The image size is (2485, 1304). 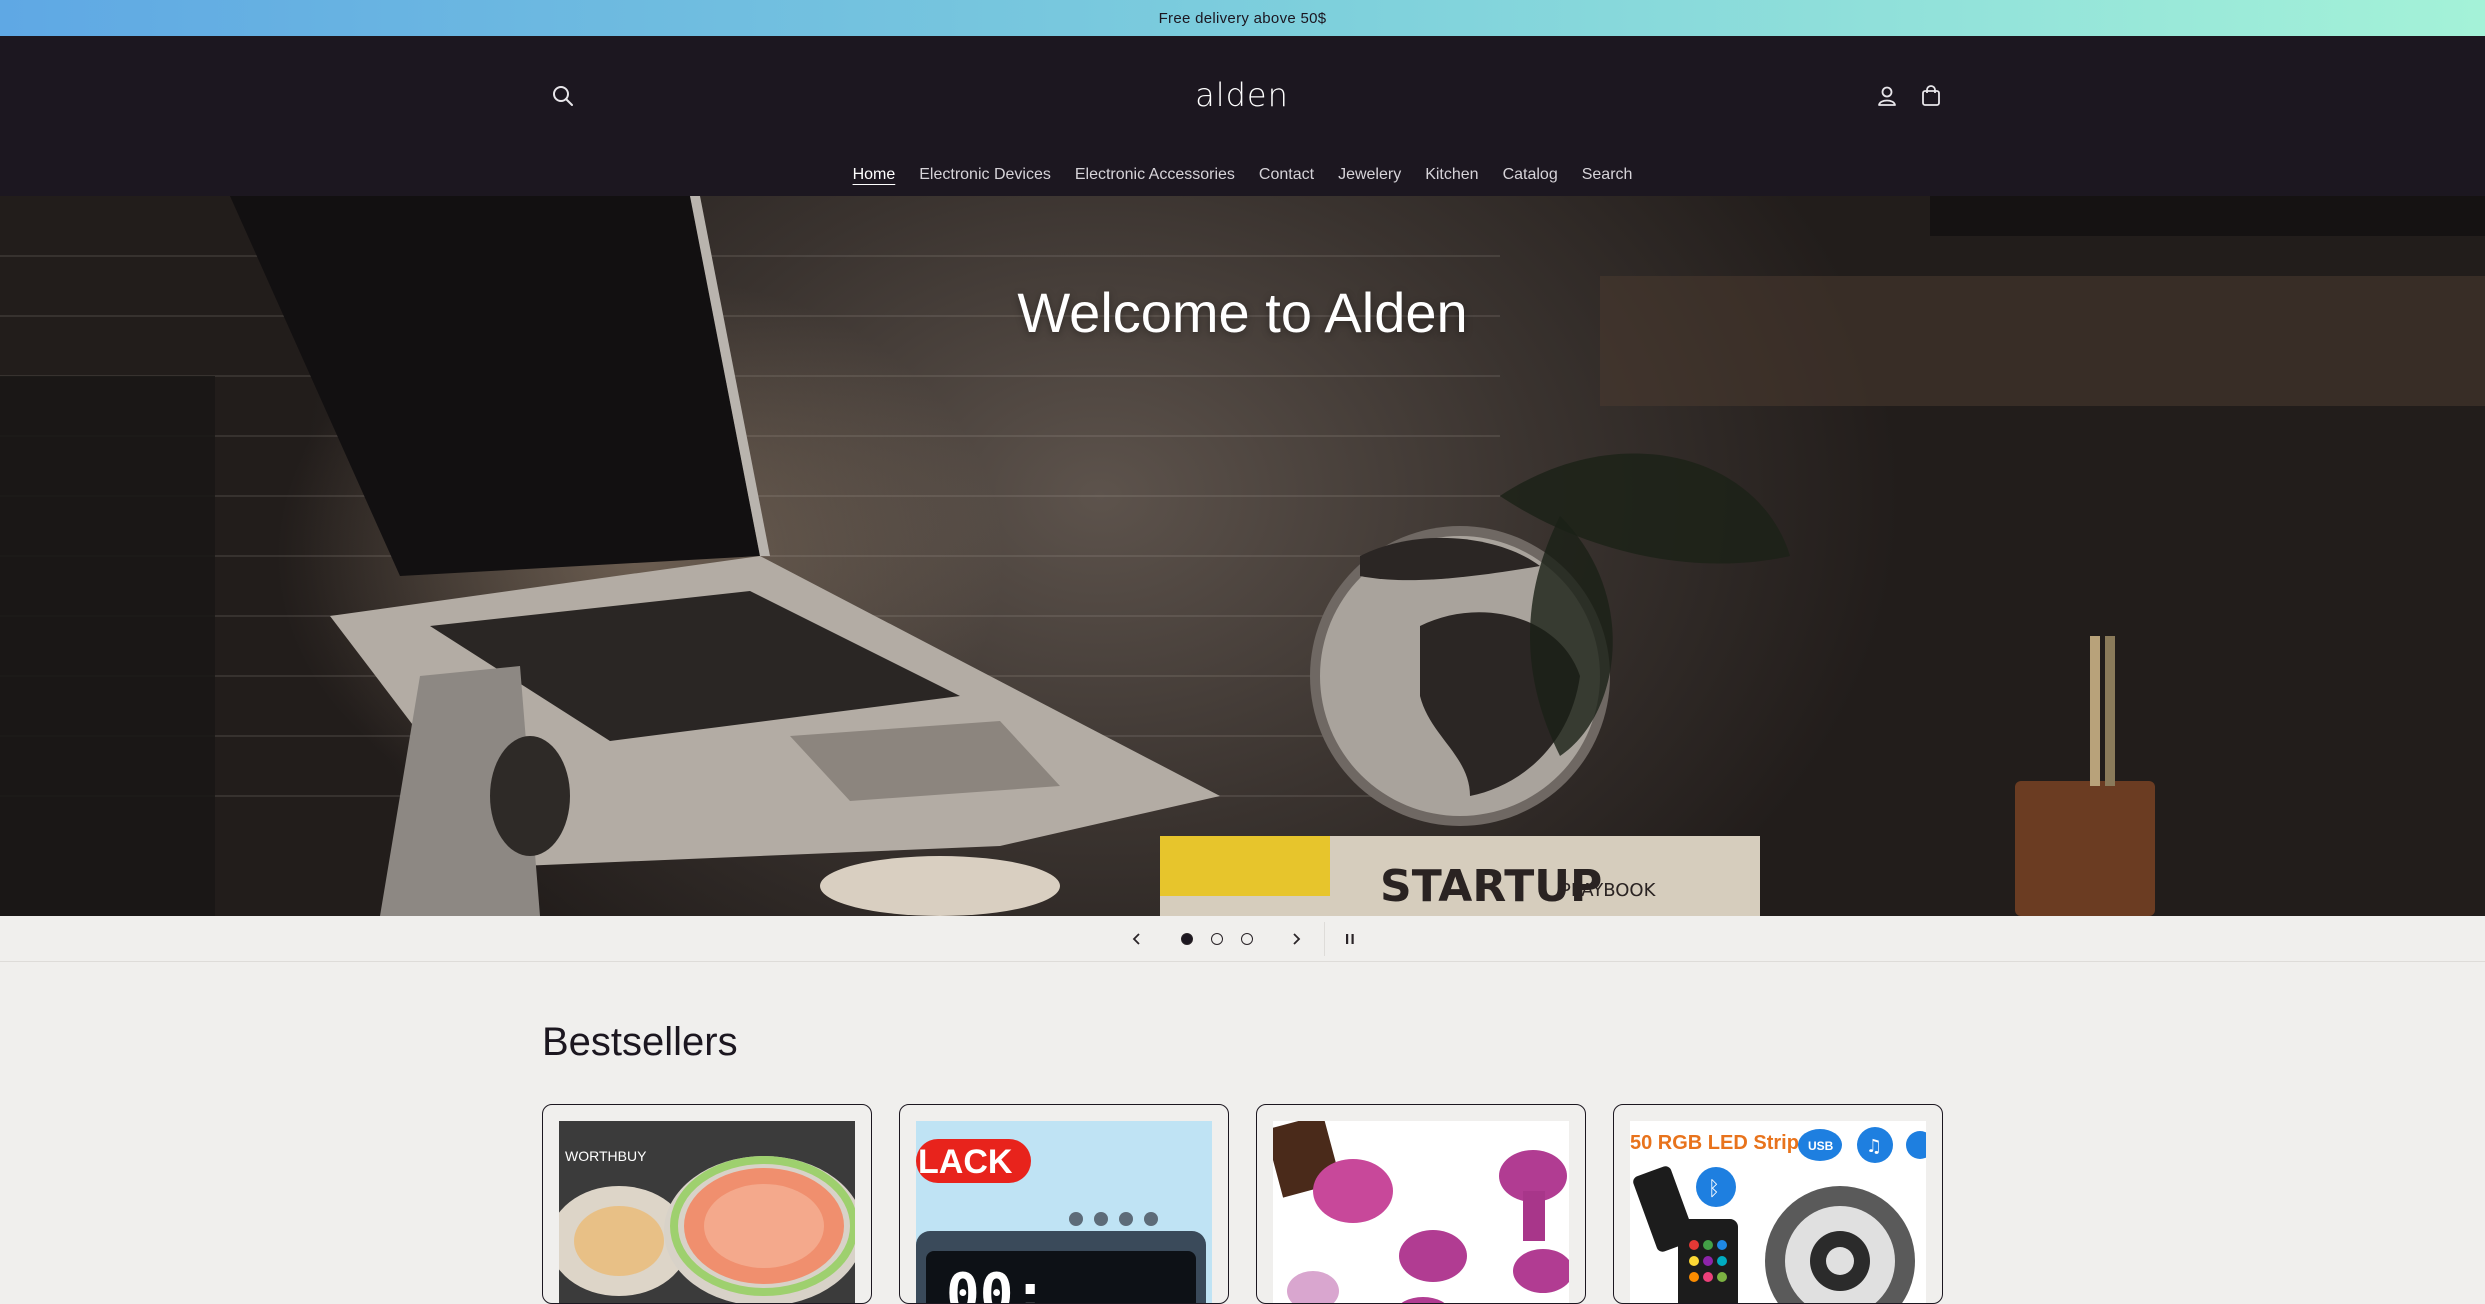 What do you see at coordinates (1931, 96) in the screenshot?
I see `cart-icon` at bounding box center [1931, 96].